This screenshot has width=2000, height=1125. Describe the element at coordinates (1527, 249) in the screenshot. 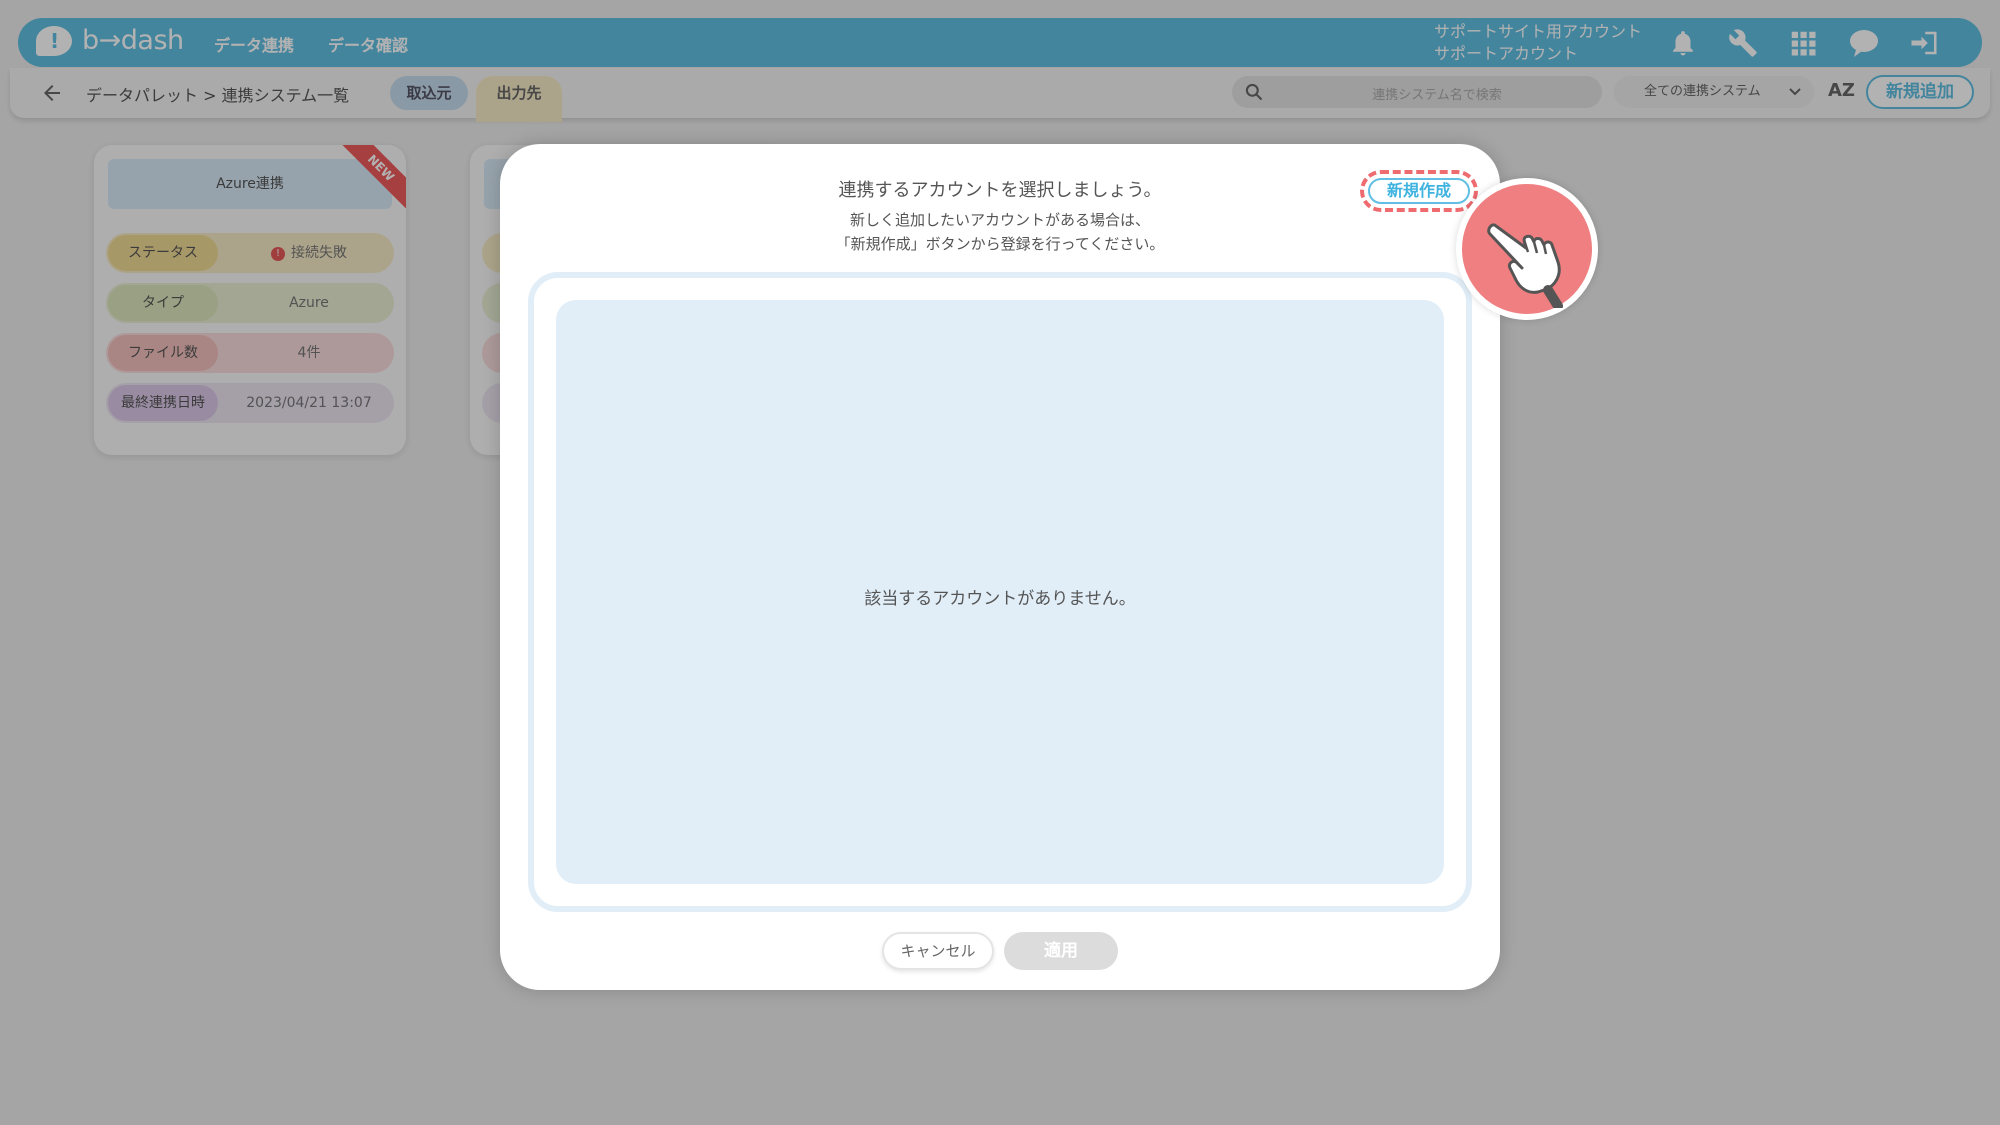

I see `pointing-hand-icon` at that location.